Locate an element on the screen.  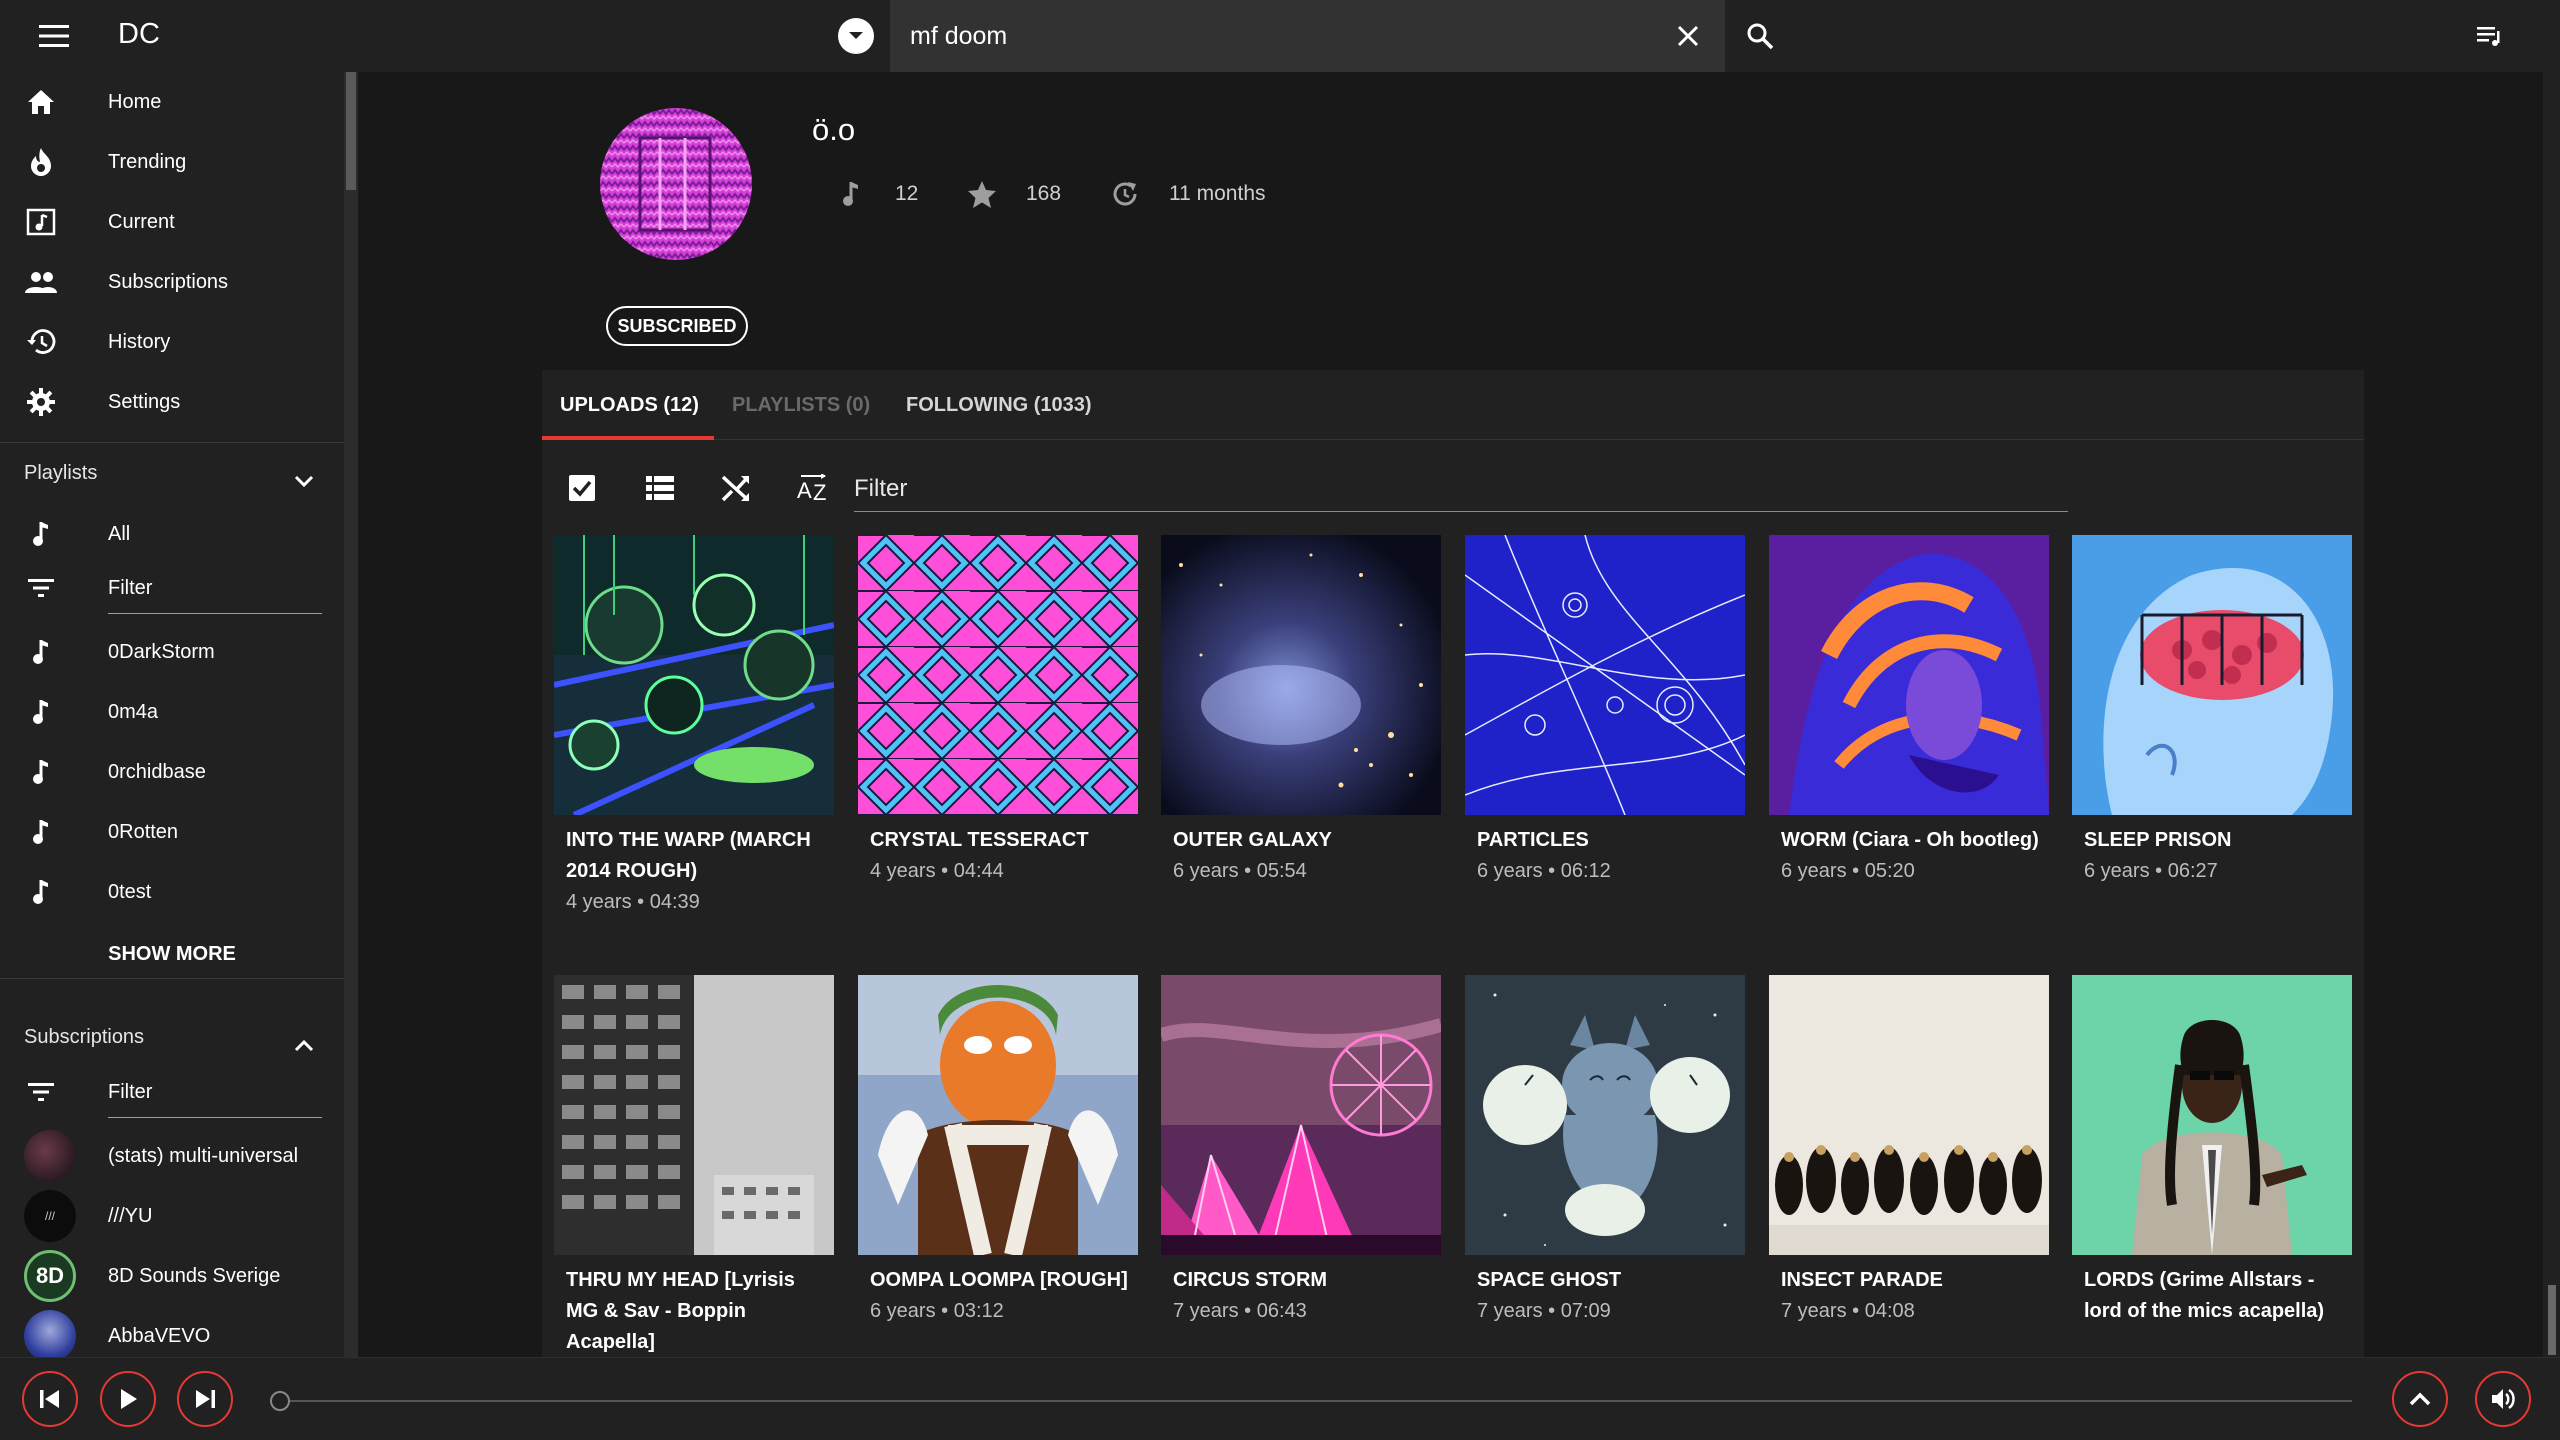
track-tile: SPACE GHOST 7 years • 07:09 is located at coordinates (1605, 1151).